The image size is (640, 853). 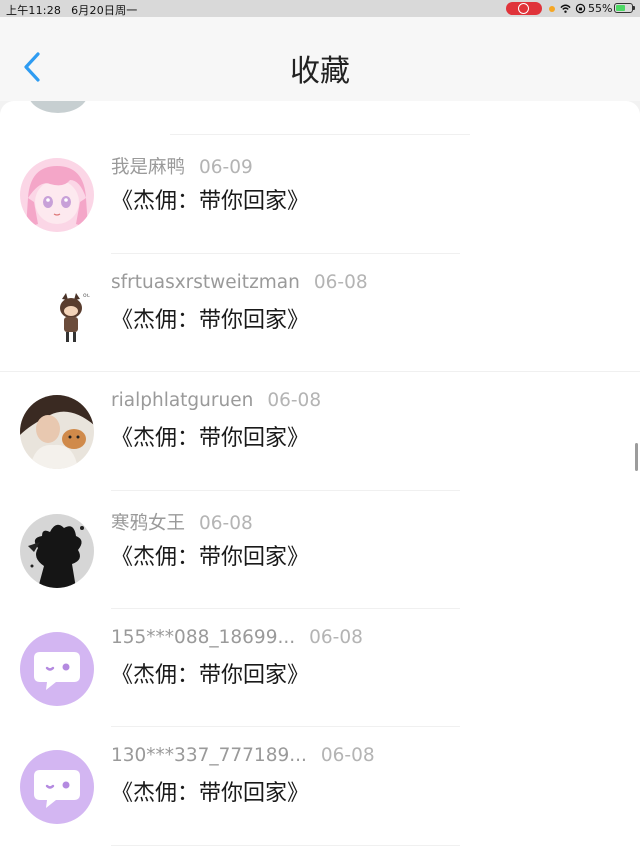 I want to click on item-username: 寒鸦女王, so click(x=148, y=523).